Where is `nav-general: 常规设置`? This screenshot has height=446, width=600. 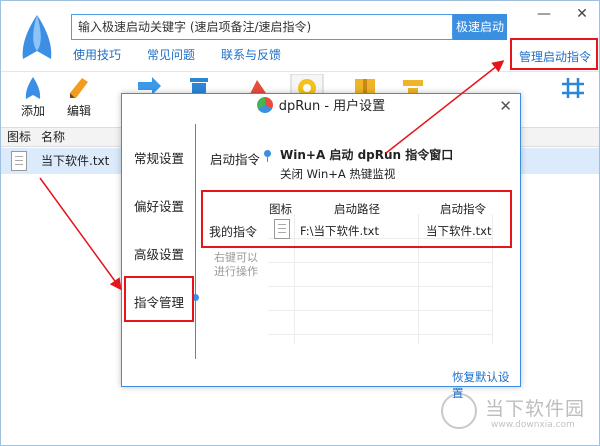 nav-general: 常规设置 is located at coordinates (159, 157).